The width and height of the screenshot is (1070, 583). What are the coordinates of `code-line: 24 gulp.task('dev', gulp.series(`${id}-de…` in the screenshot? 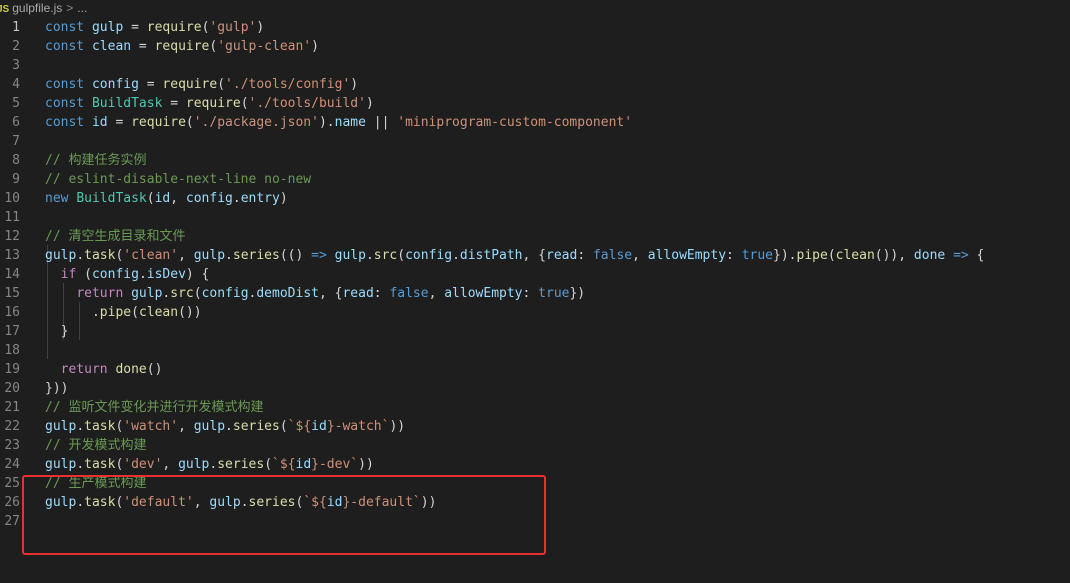 It's located at (535, 464).